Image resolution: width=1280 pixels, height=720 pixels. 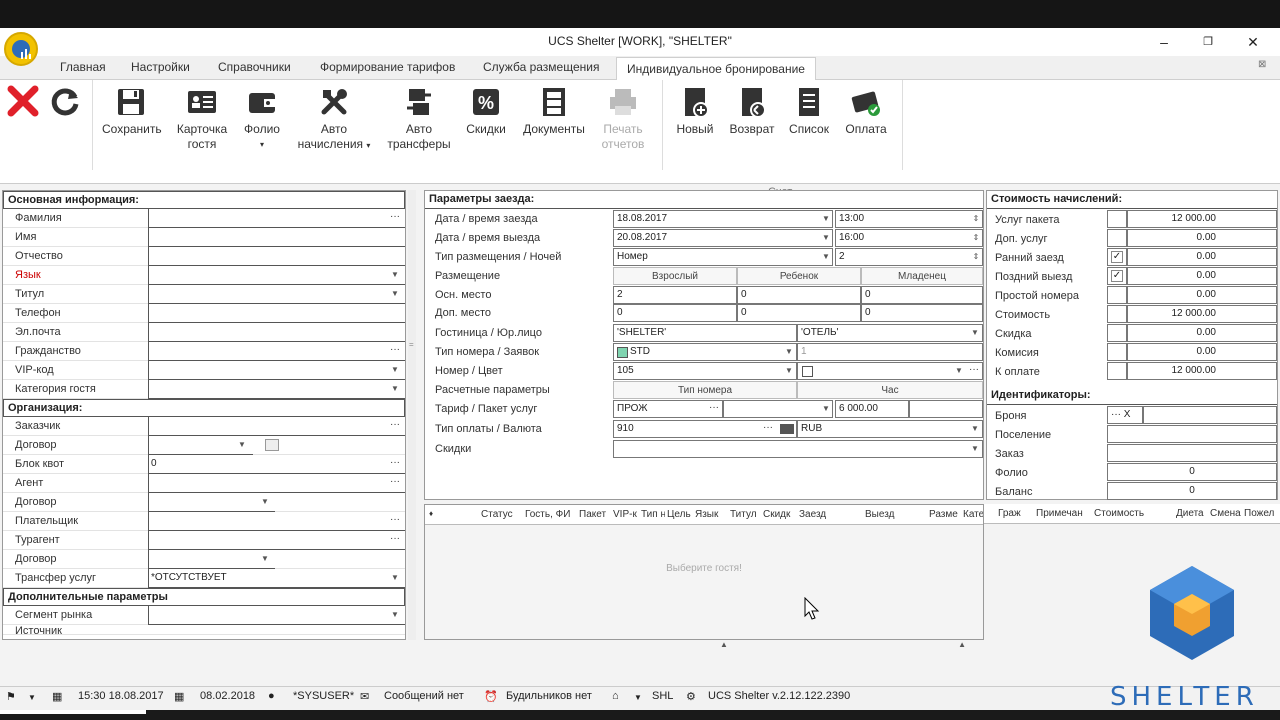 What do you see at coordinates (334, 119) in the screenshot?
I see `auto-charges-button: Авто начисления ▾` at bounding box center [334, 119].